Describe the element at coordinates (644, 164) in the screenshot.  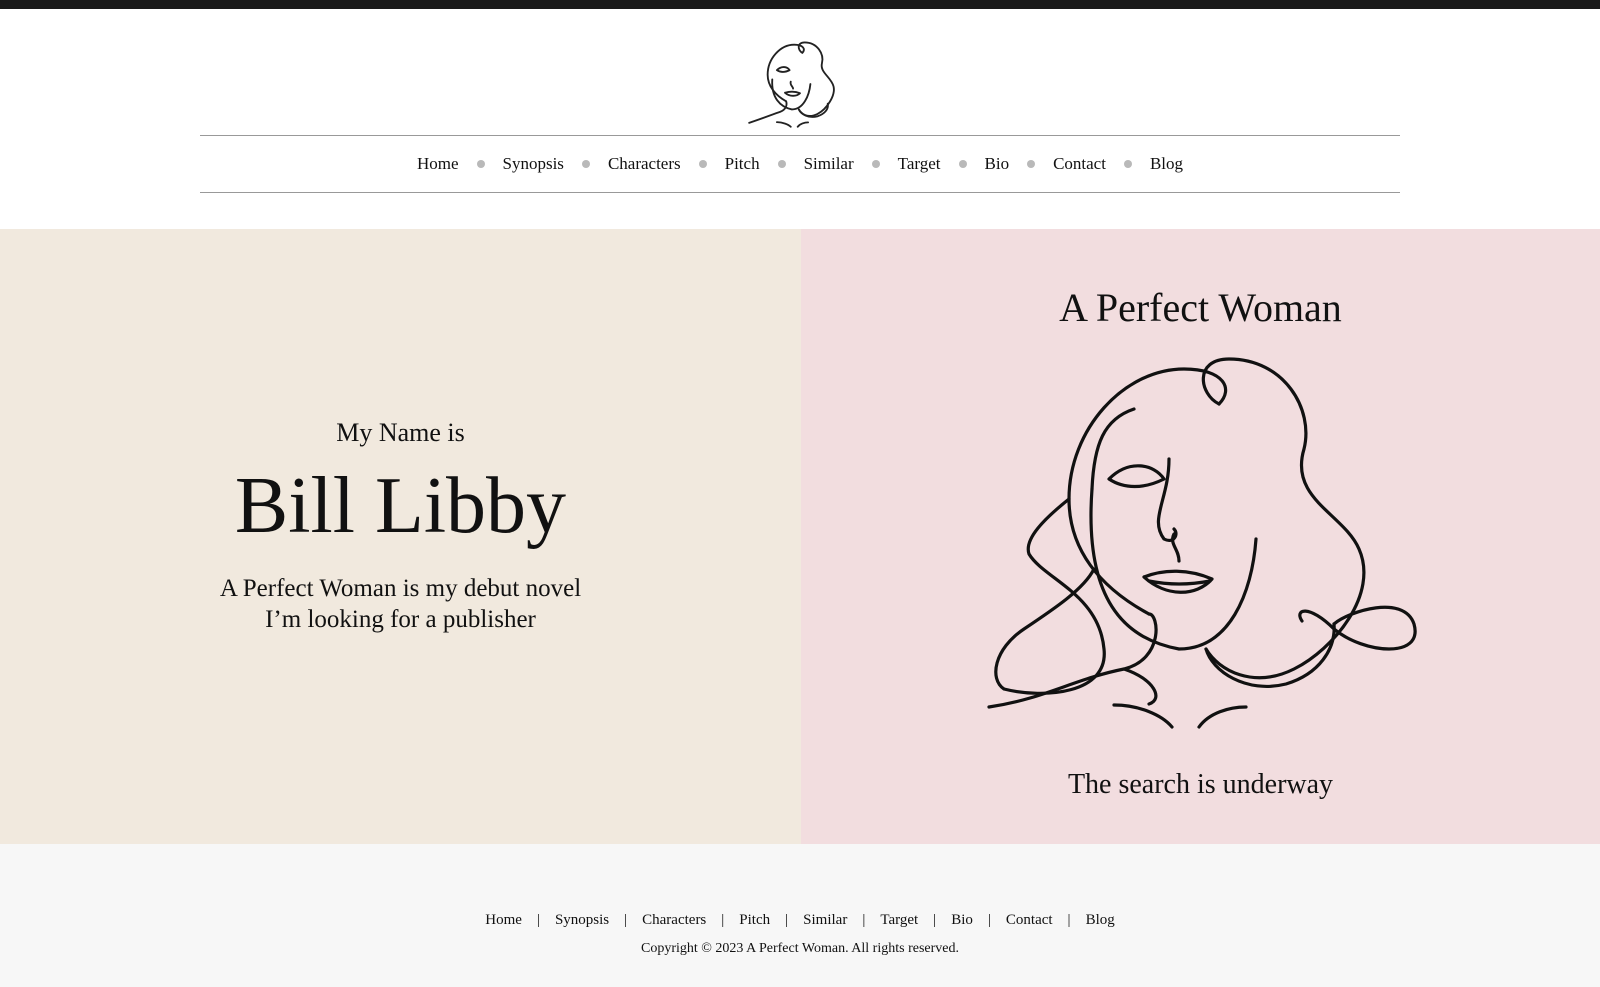
I see `nav-item-characters: Characters` at that location.